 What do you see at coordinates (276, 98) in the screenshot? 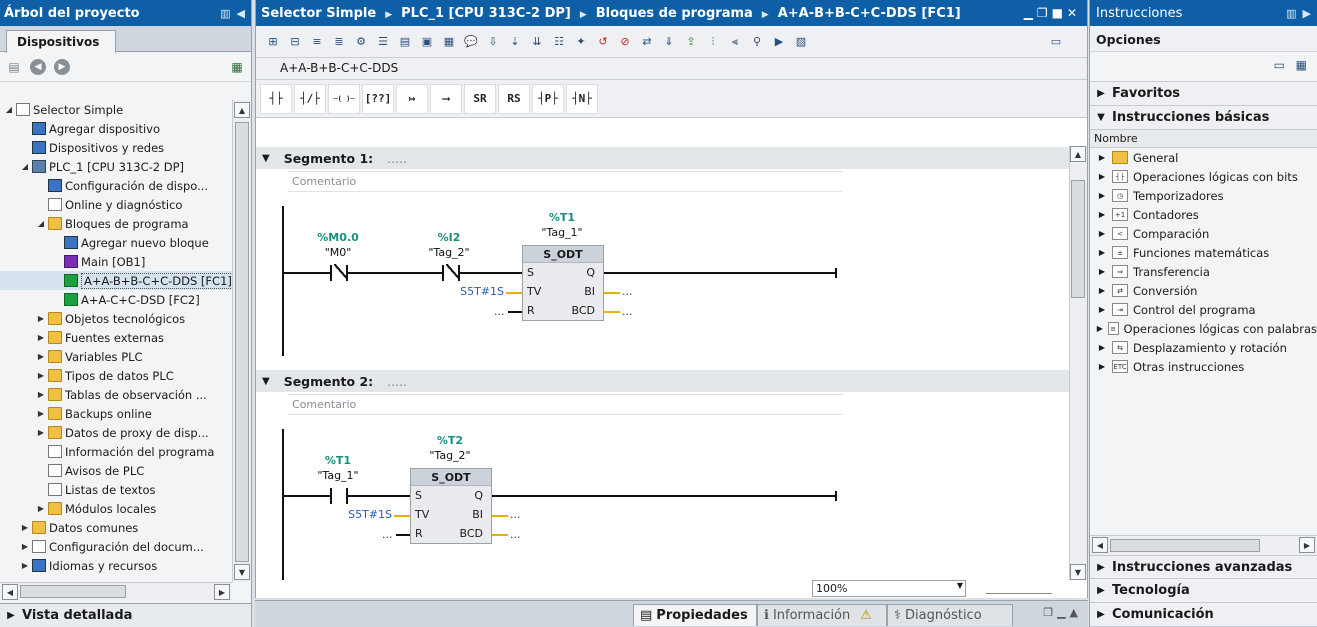
I see `no-contact-button: ┤├` at bounding box center [276, 98].